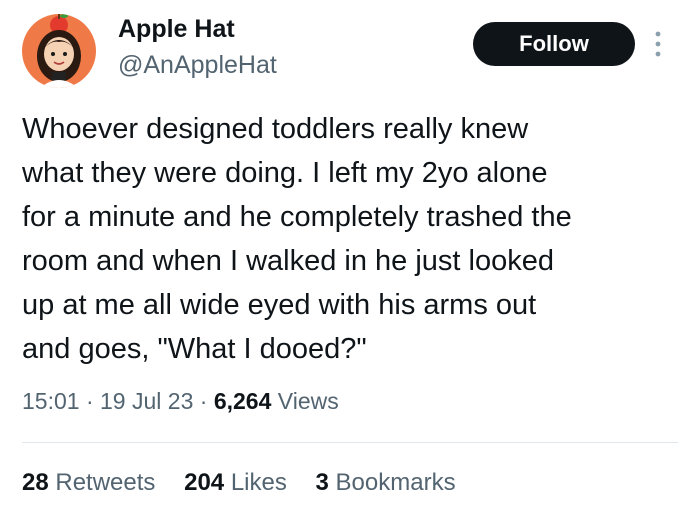  What do you see at coordinates (176, 29) in the screenshot?
I see `display-name: Apple Hat` at bounding box center [176, 29].